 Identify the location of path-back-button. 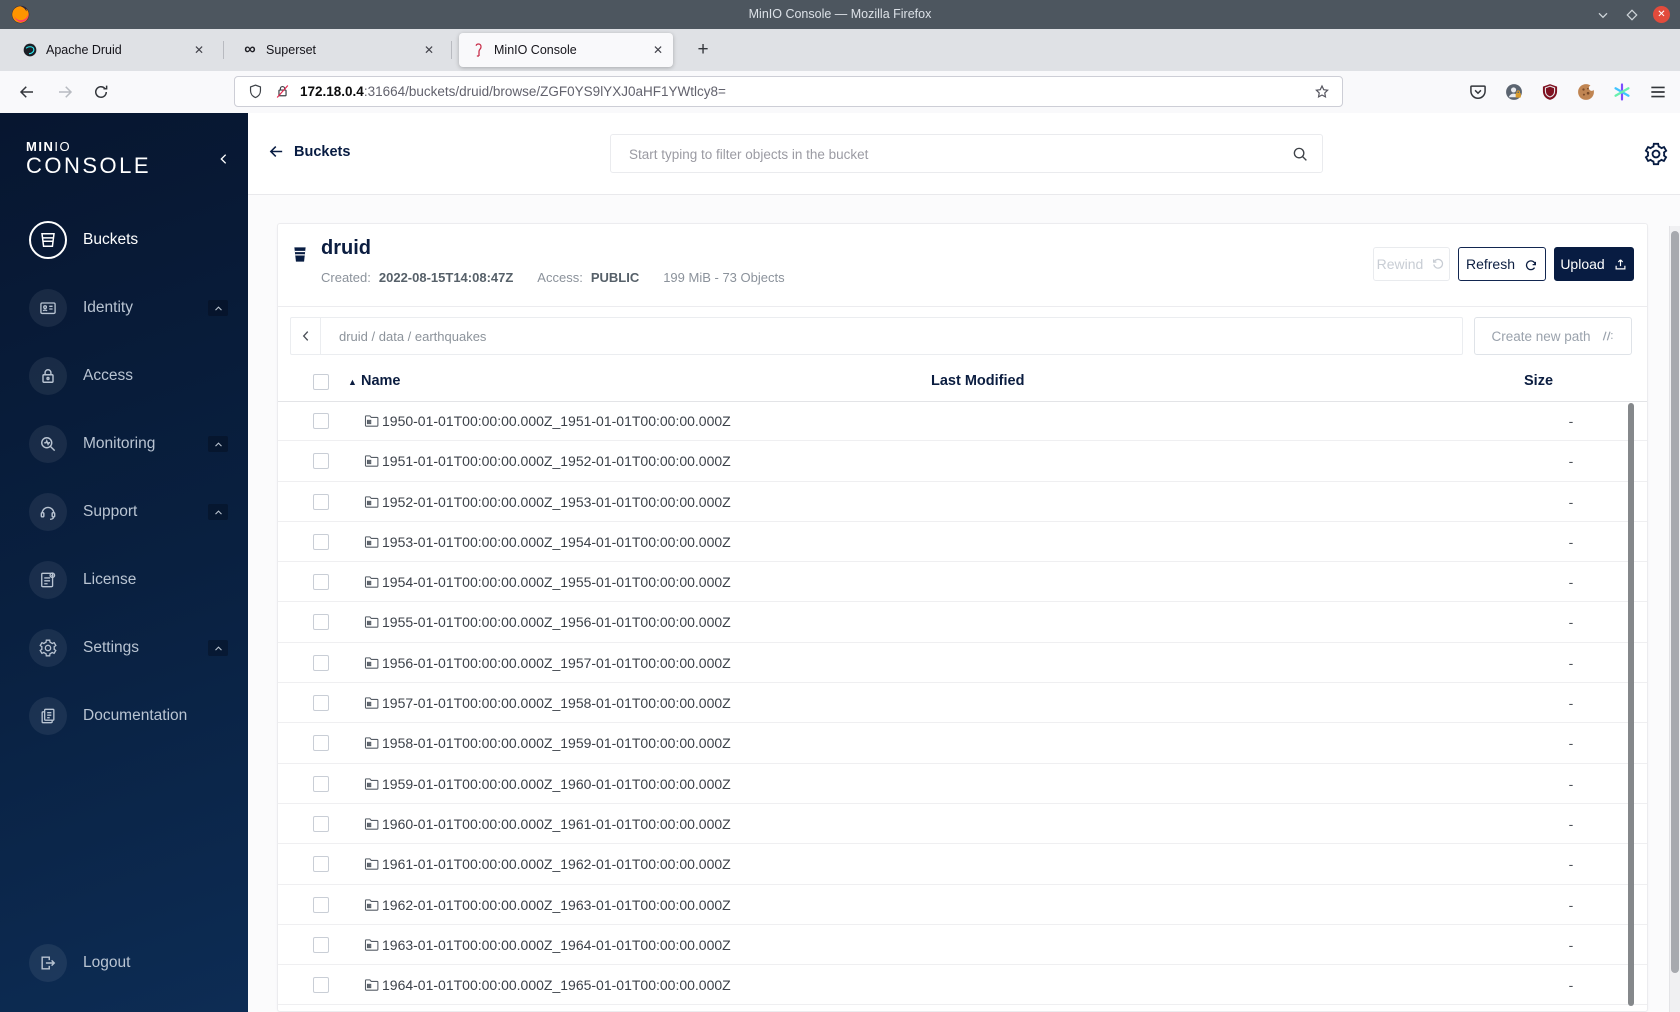
(306, 336).